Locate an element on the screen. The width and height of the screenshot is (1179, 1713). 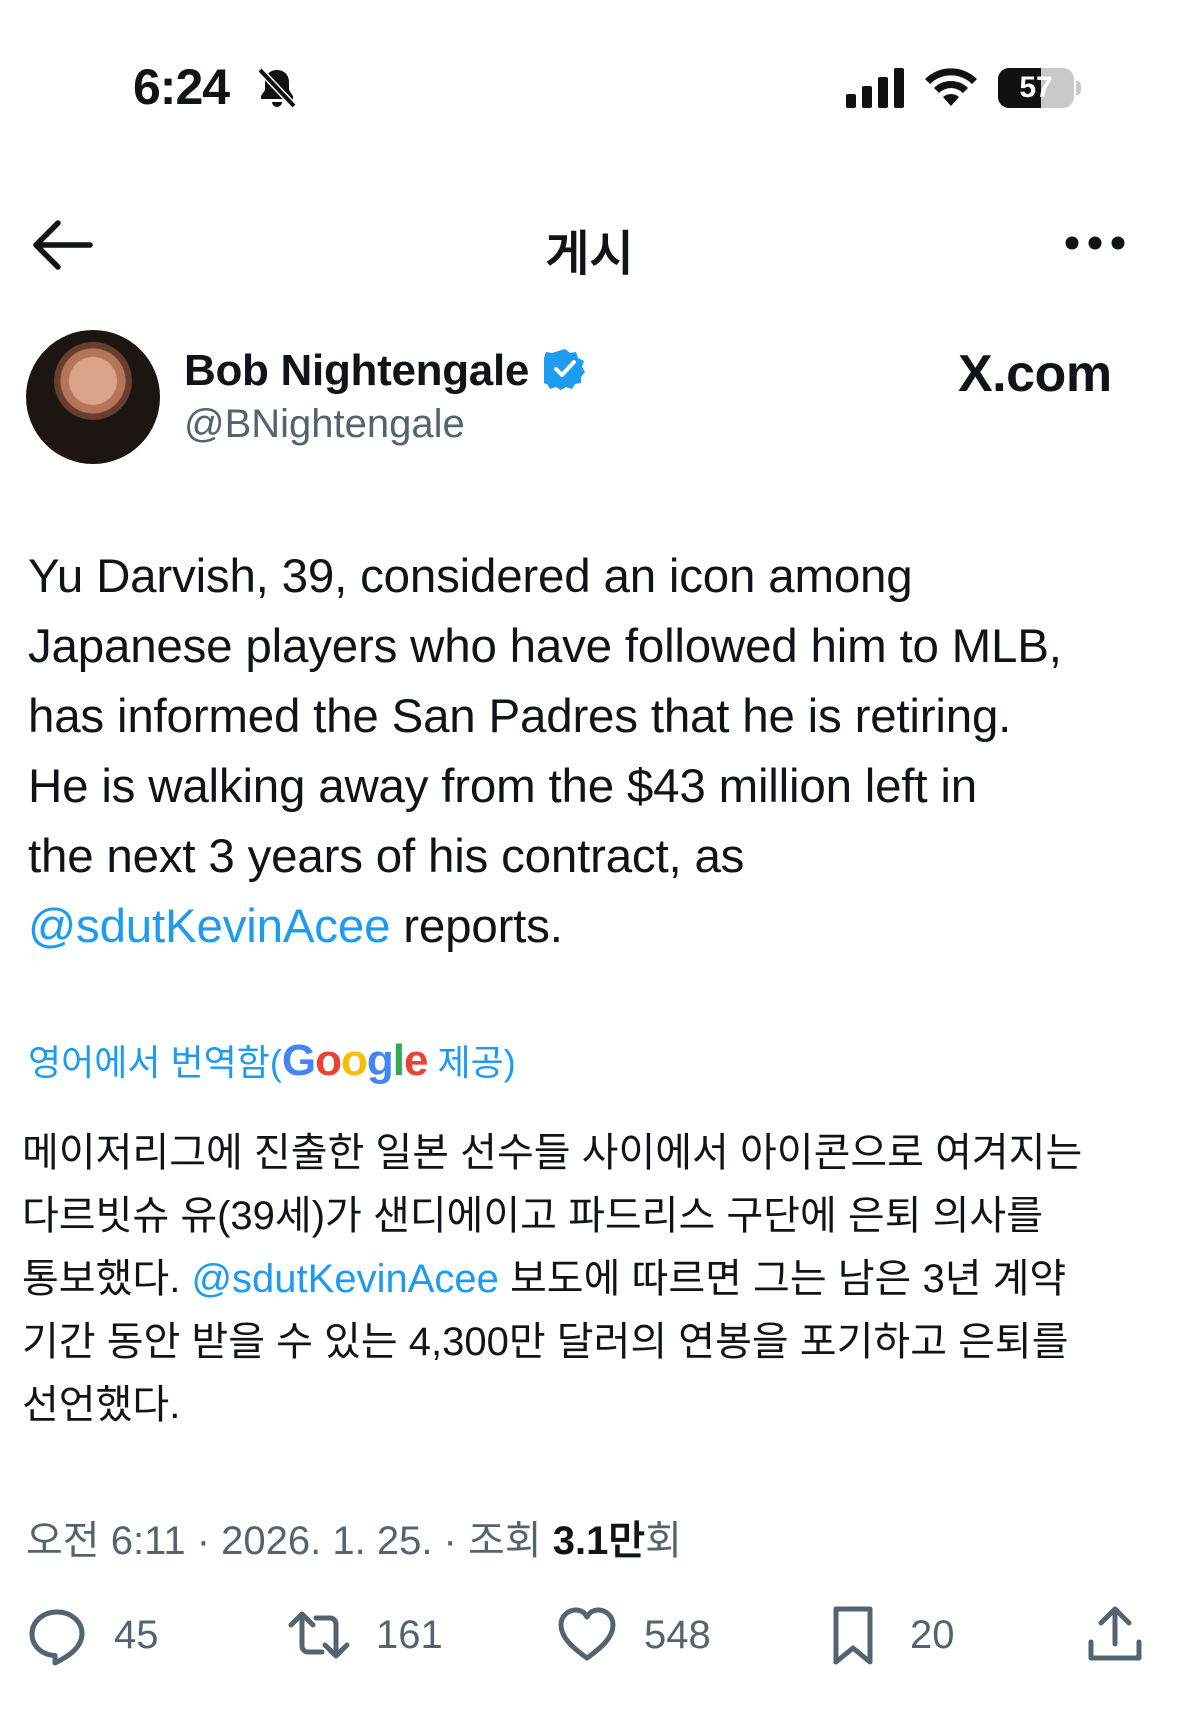
bell-slash-icon is located at coordinates (277, 88).